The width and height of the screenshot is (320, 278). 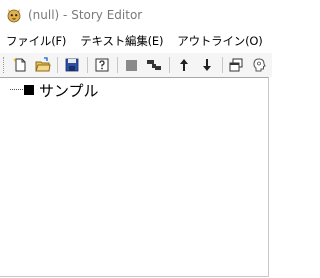 I want to click on new-document-icon, so click(x=19, y=65).